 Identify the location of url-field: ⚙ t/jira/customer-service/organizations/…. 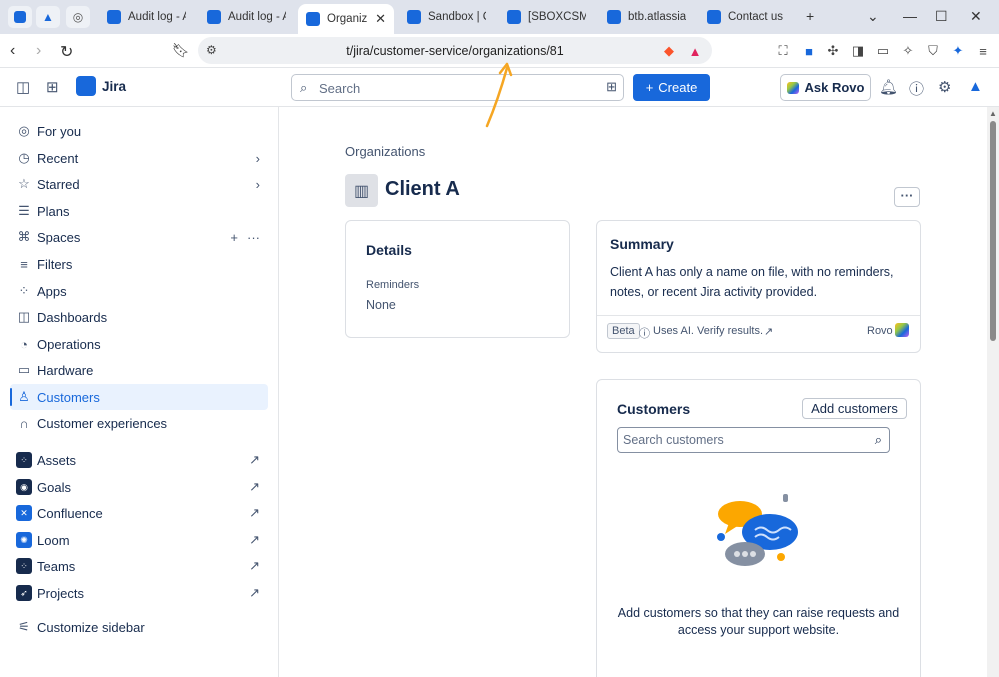
(455, 50).